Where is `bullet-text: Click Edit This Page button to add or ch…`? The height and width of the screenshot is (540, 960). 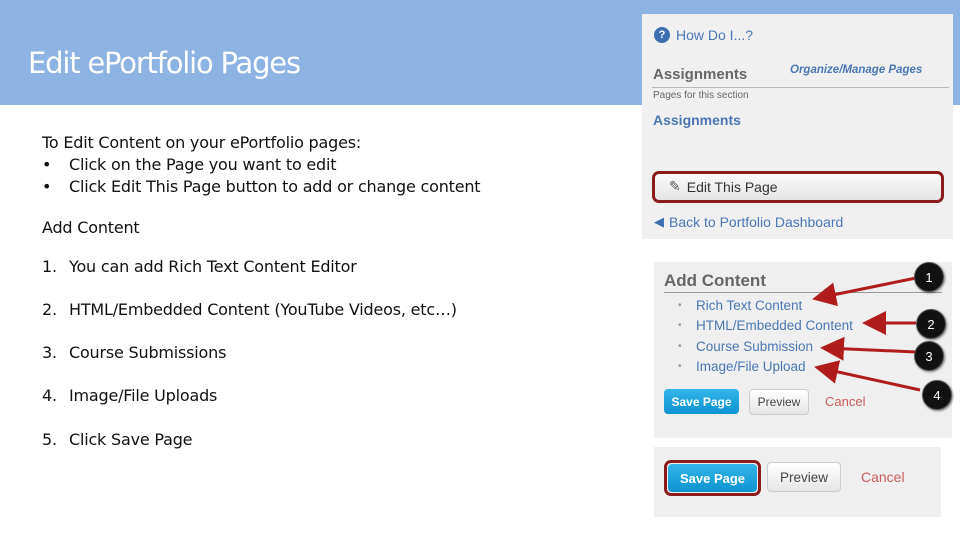
bullet-text: Click Edit This Page button to add or ch… is located at coordinates (275, 186).